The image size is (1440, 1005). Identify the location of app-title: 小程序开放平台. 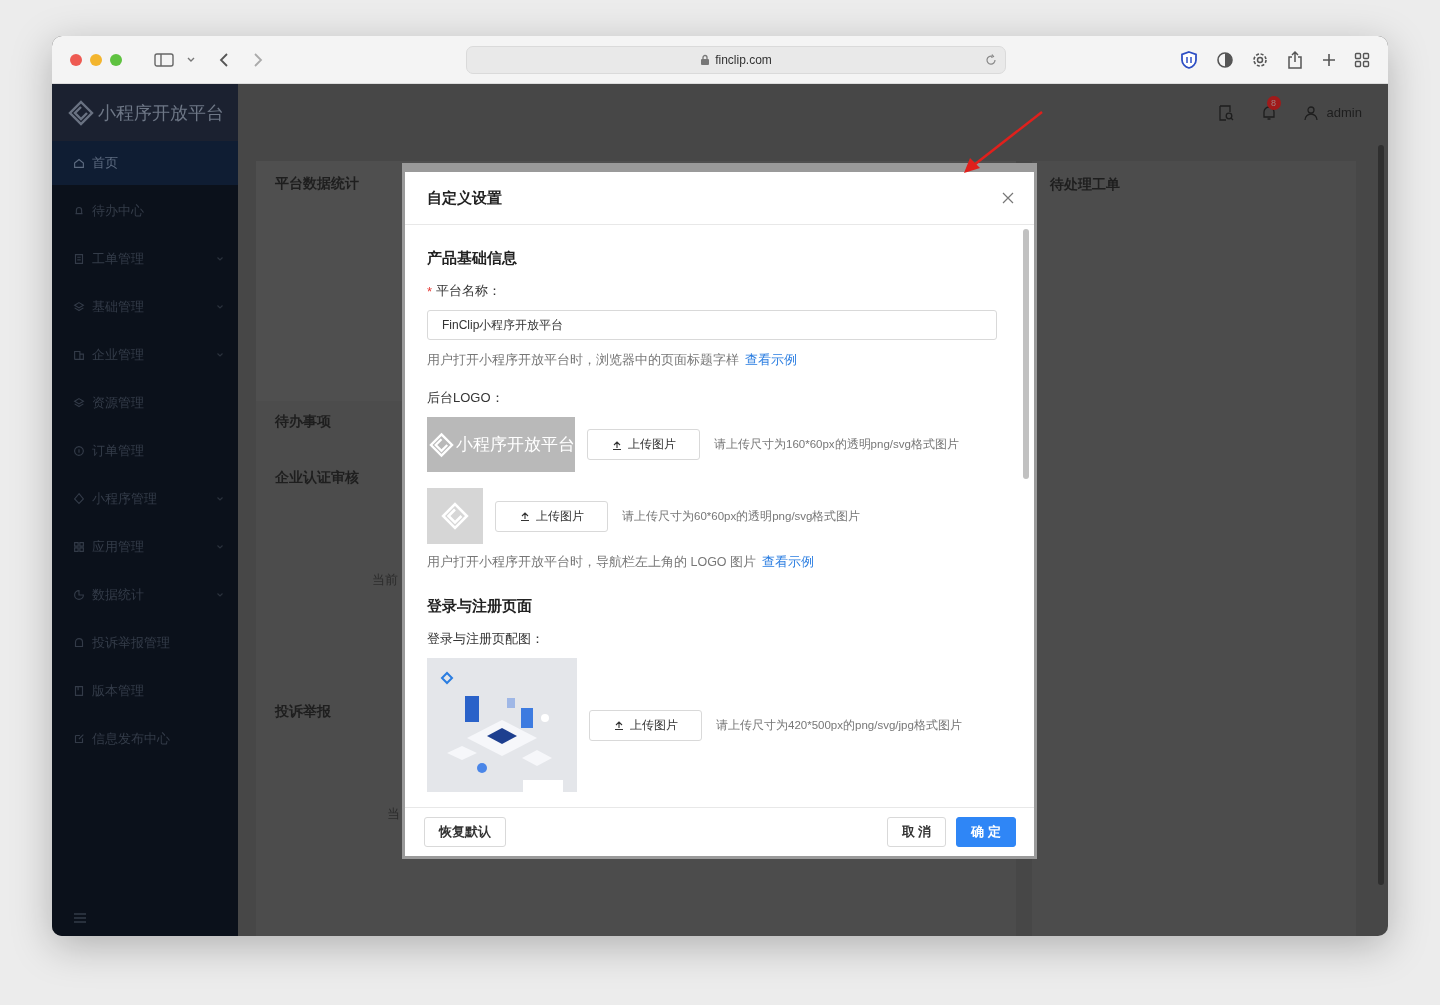
(161, 113).